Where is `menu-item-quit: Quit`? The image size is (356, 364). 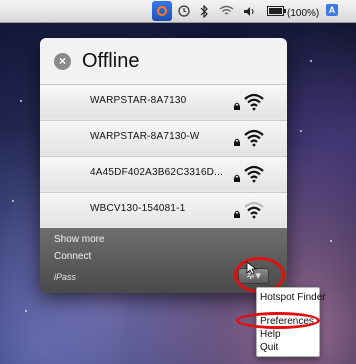
menu-item-quit: Quit is located at coordinates (269, 347).